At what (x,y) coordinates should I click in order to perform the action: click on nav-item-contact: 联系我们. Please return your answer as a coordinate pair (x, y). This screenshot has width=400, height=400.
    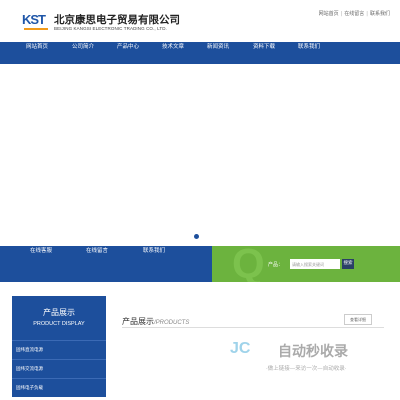
    Looking at the image, I should click on (309, 53).